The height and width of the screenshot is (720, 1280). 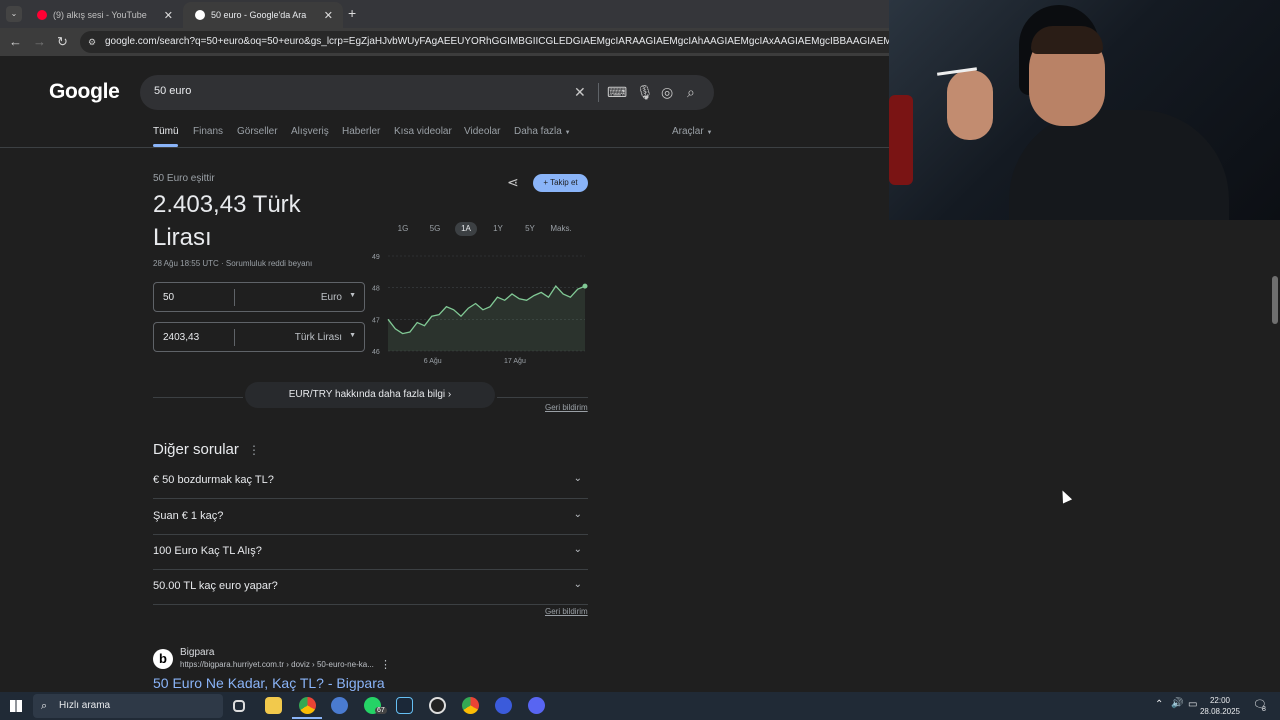 What do you see at coordinates (404, 705) in the screenshot?
I see `steam-icon` at bounding box center [404, 705].